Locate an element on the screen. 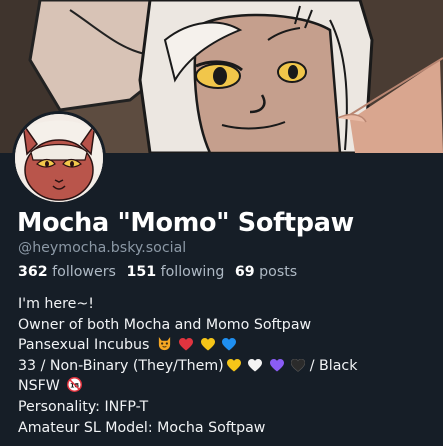 The image size is (443, 446). bio-line-text: NSFW is located at coordinates (39, 386).